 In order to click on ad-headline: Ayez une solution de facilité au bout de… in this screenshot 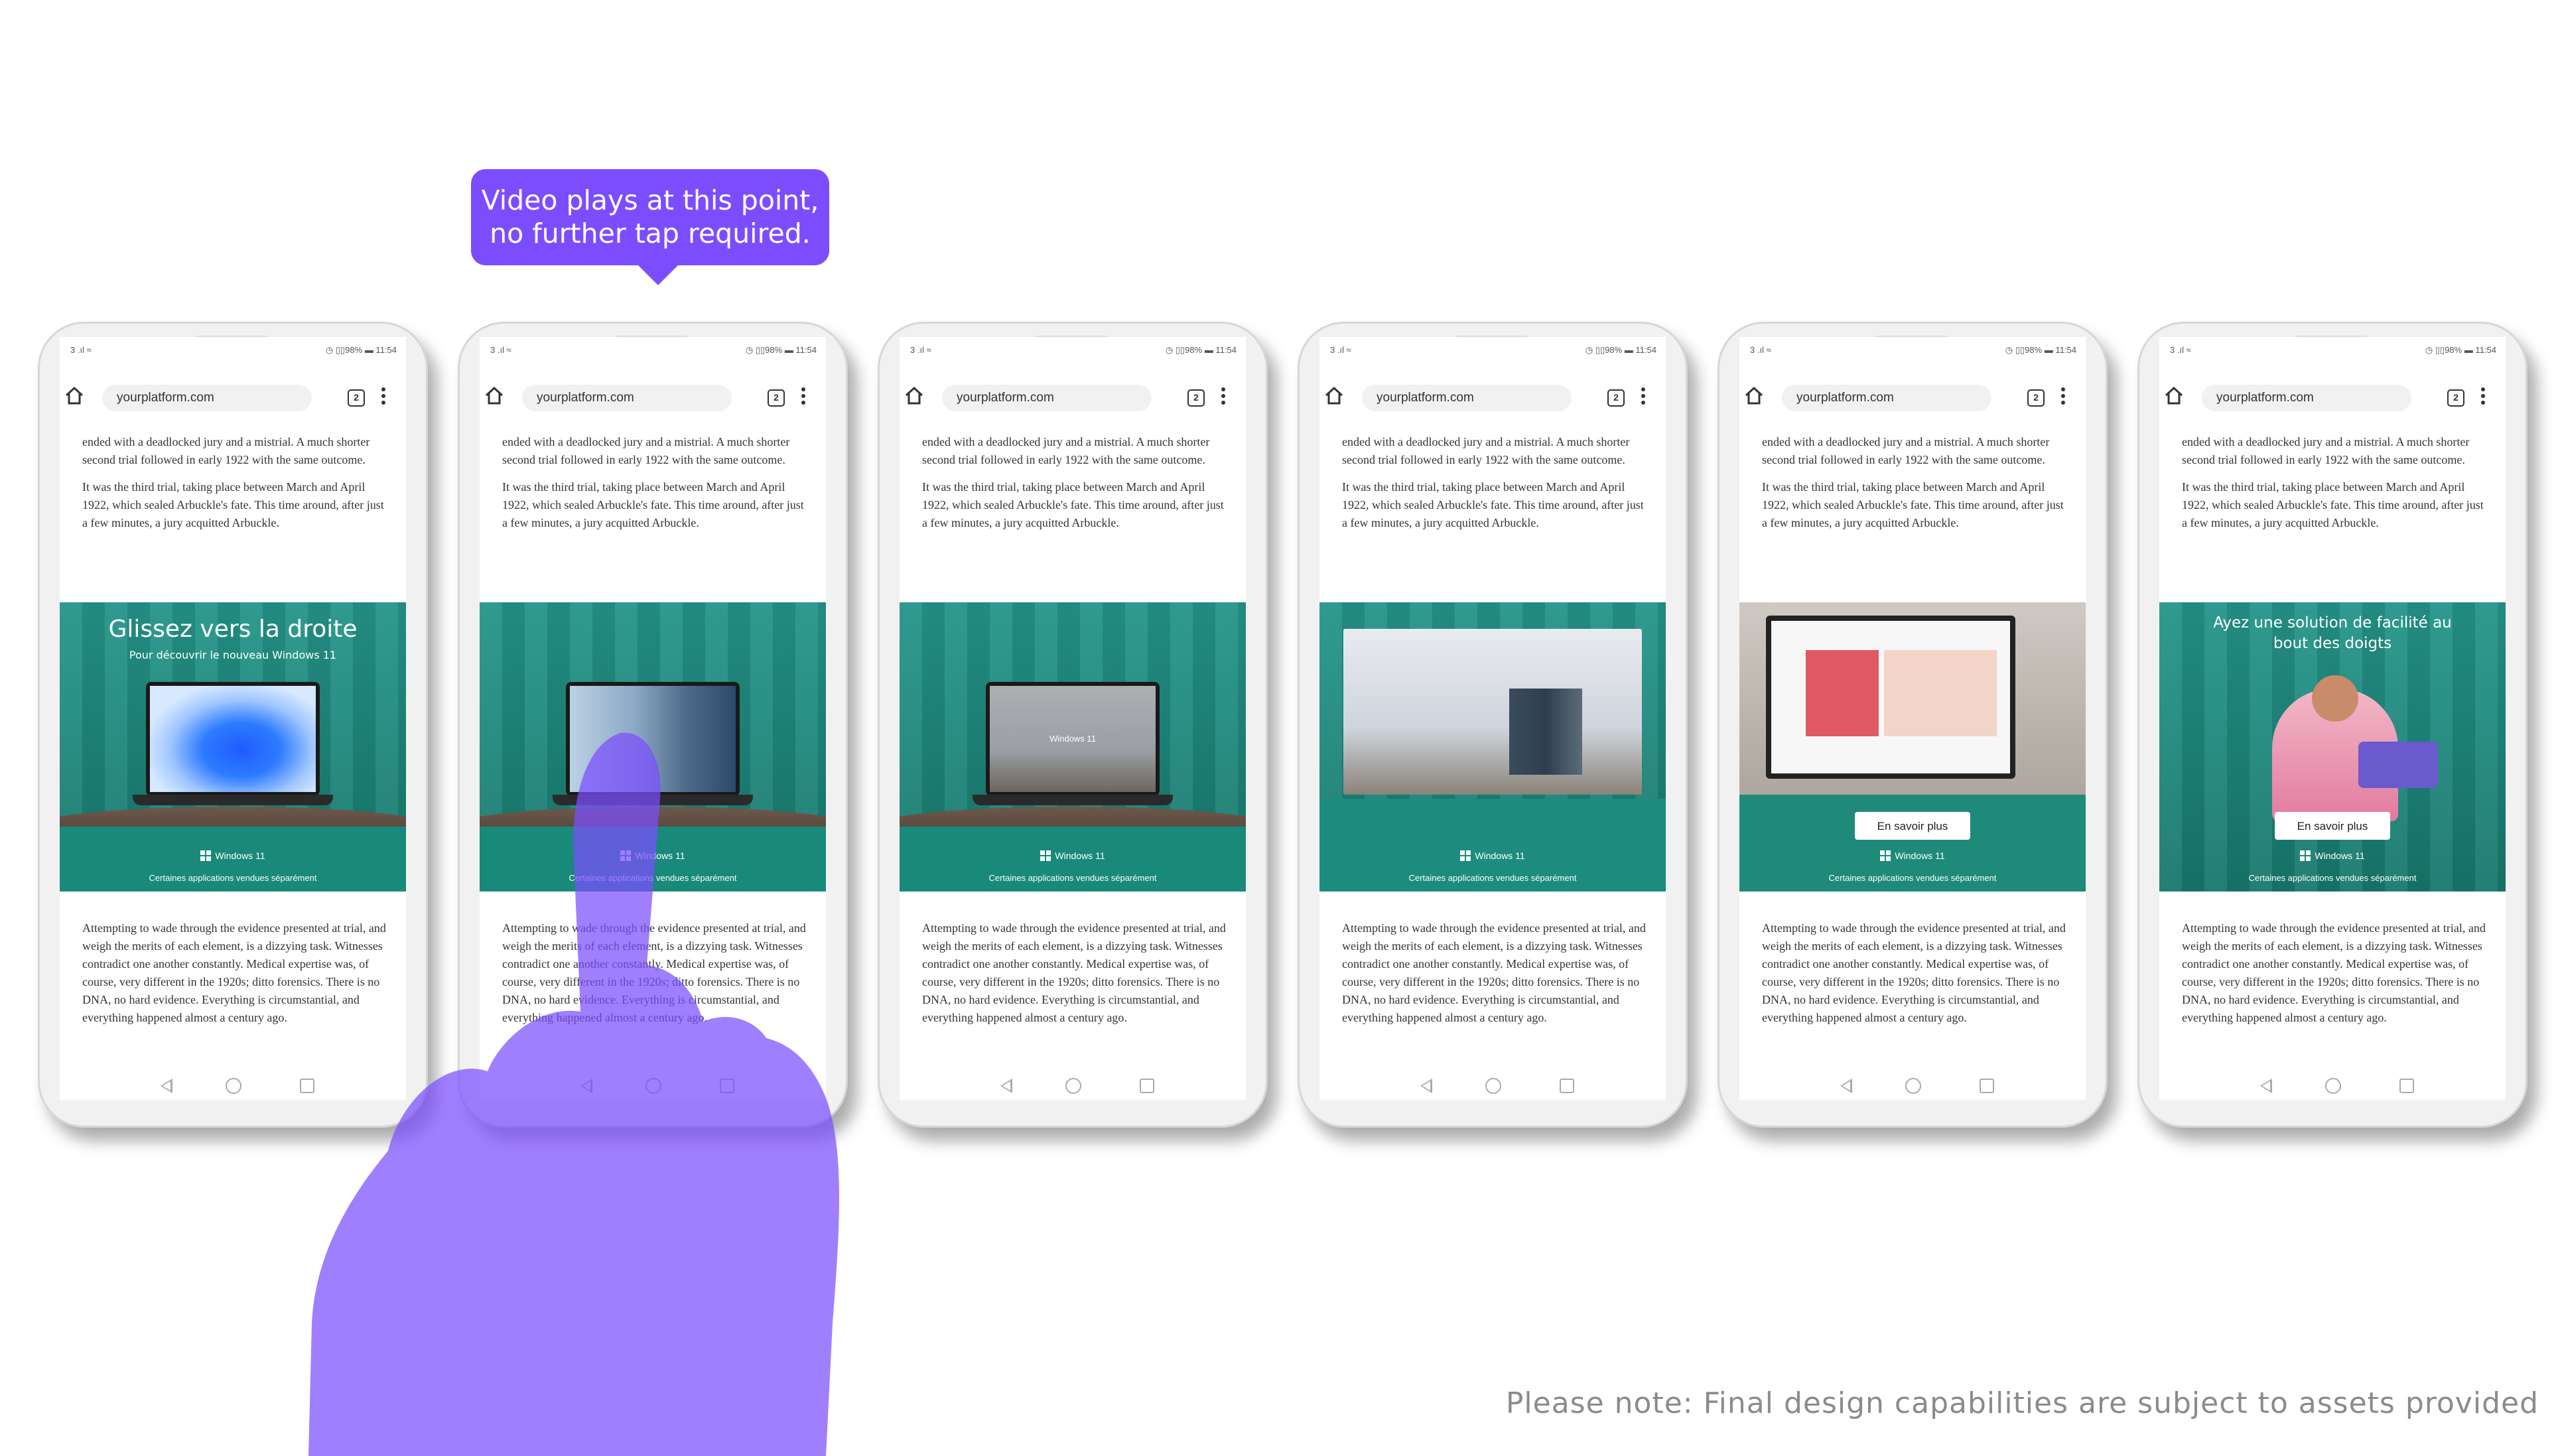, I will do `click(2332, 633)`.